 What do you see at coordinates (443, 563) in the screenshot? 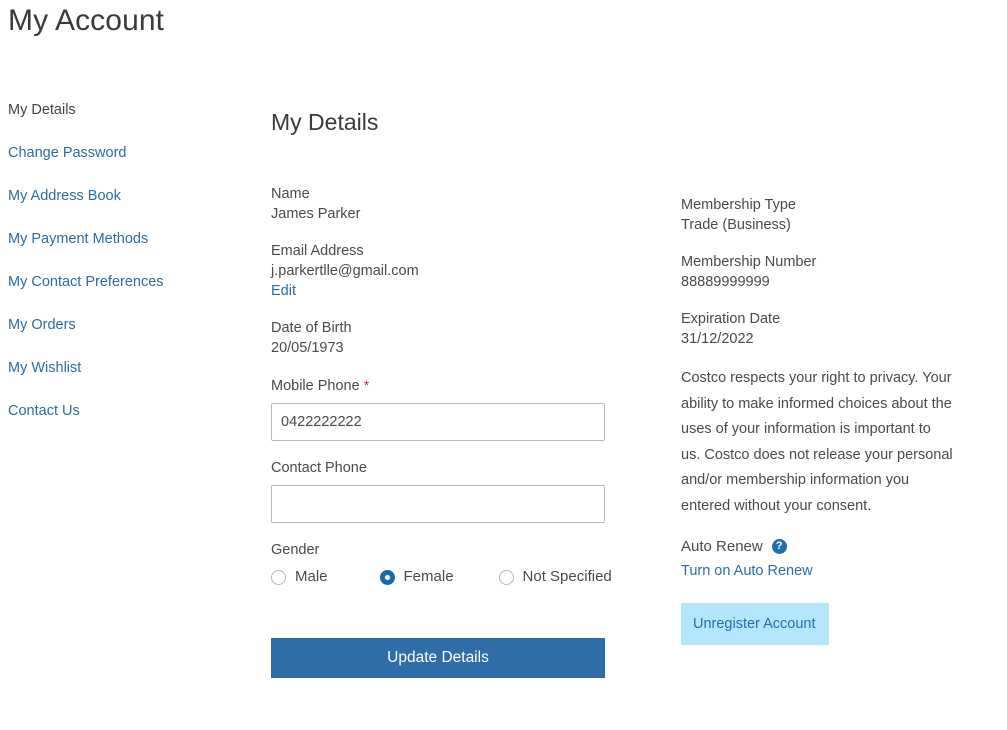
I see `gender-field-block: Gender Male Female Not Specified` at bounding box center [443, 563].